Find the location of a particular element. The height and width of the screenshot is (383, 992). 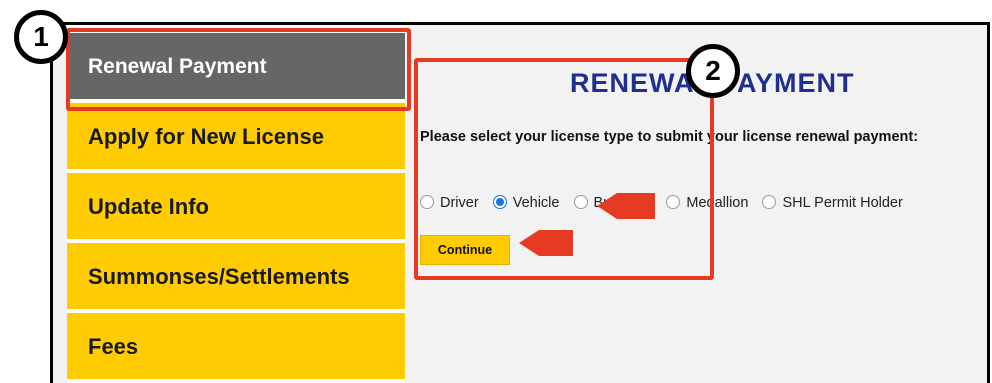

highlight-box-renewal-payment is located at coordinates (238, 69).